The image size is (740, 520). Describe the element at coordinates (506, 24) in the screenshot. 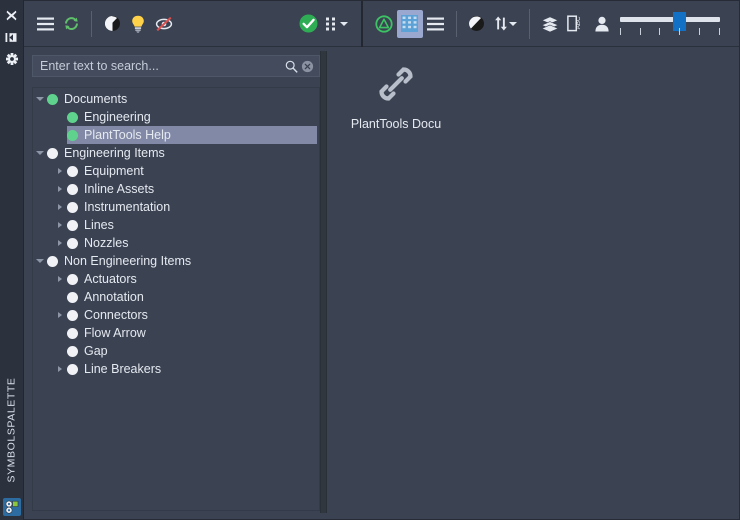

I see `sort-button` at that location.